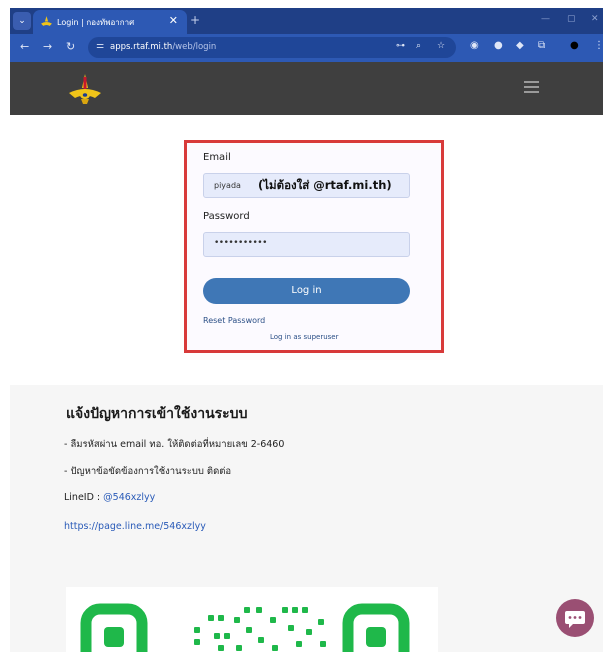 The width and height of the screenshot is (603, 652). What do you see at coordinates (217, 157) in the screenshot?
I see `email-label: Email` at bounding box center [217, 157].